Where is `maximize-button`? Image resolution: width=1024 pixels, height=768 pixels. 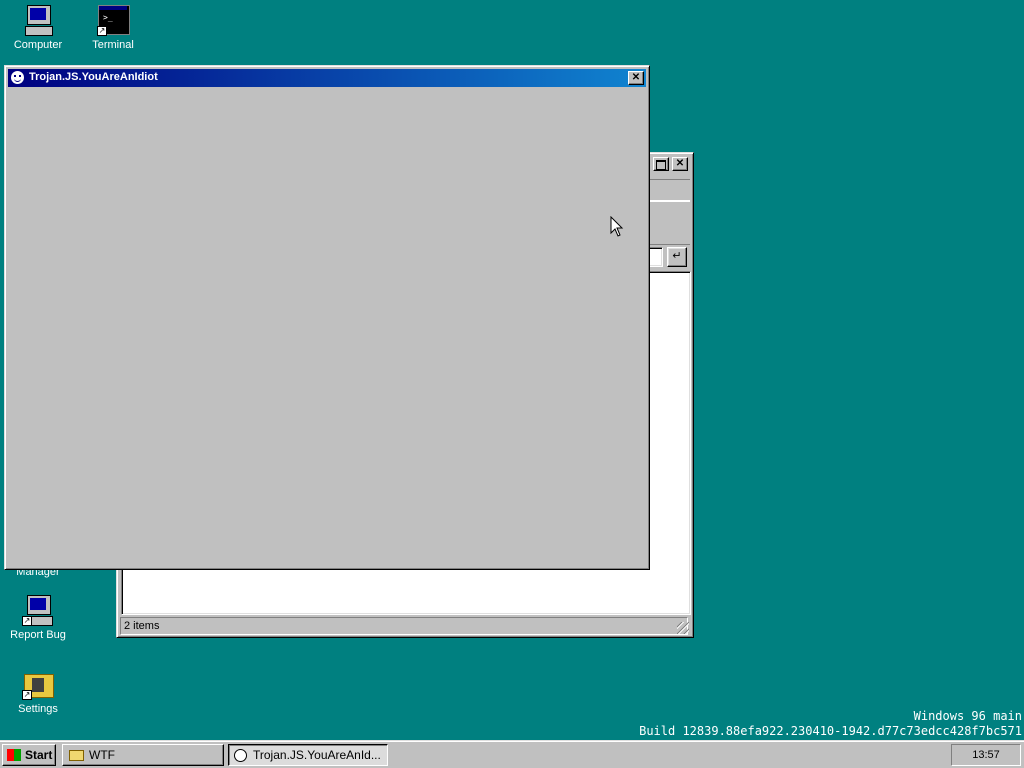 maximize-button is located at coordinates (661, 164).